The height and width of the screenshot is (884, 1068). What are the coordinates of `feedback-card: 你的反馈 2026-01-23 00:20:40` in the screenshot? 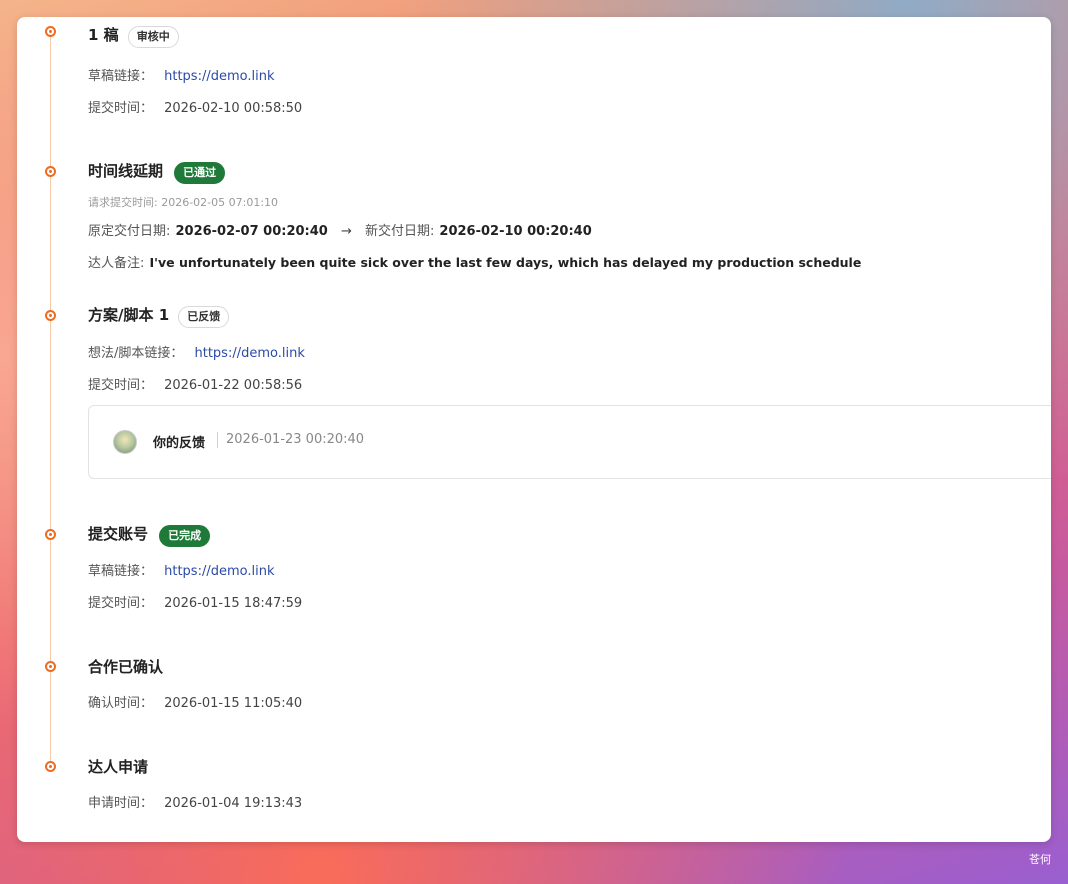 It's located at (569, 442).